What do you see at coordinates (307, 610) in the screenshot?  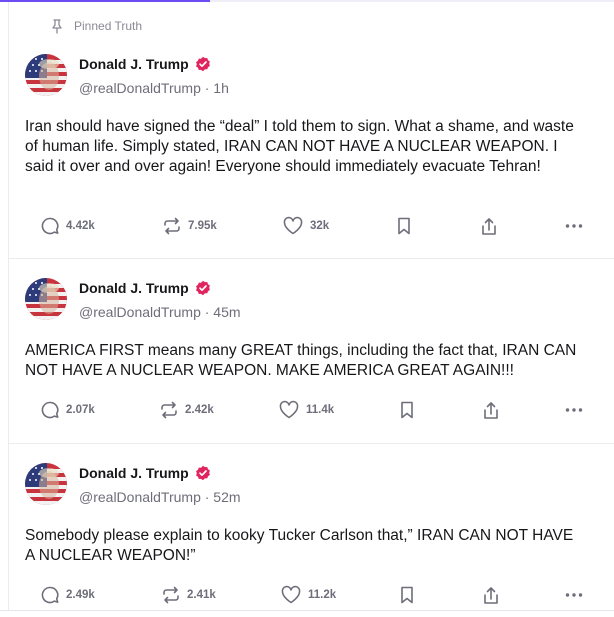 I see `feed-bottom-border` at bounding box center [307, 610].